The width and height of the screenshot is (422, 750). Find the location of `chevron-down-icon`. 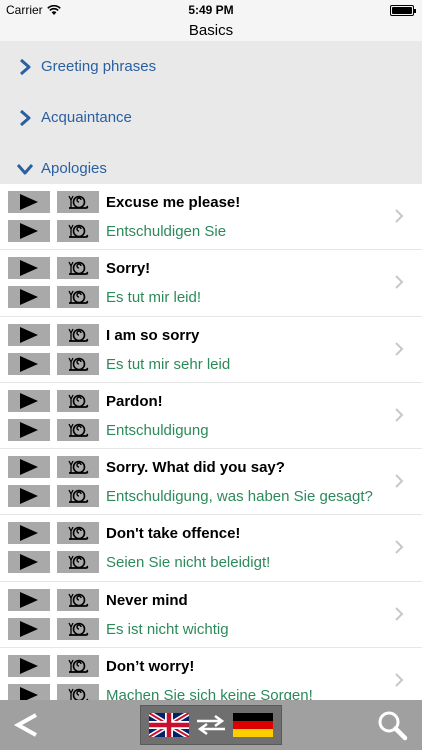

chevron-down-icon is located at coordinates (25, 168).